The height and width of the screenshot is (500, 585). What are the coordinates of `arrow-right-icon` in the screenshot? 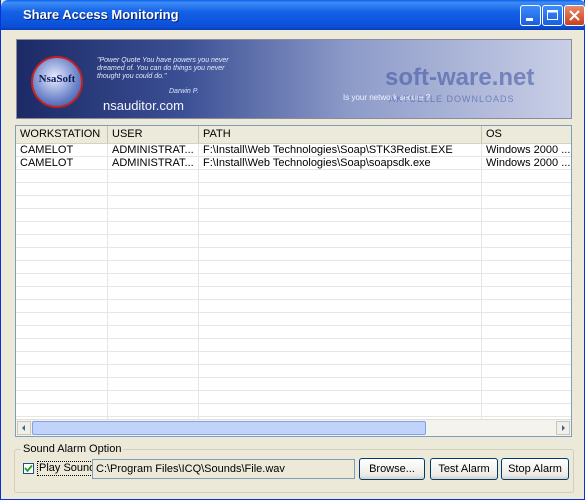 It's located at (563, 428).